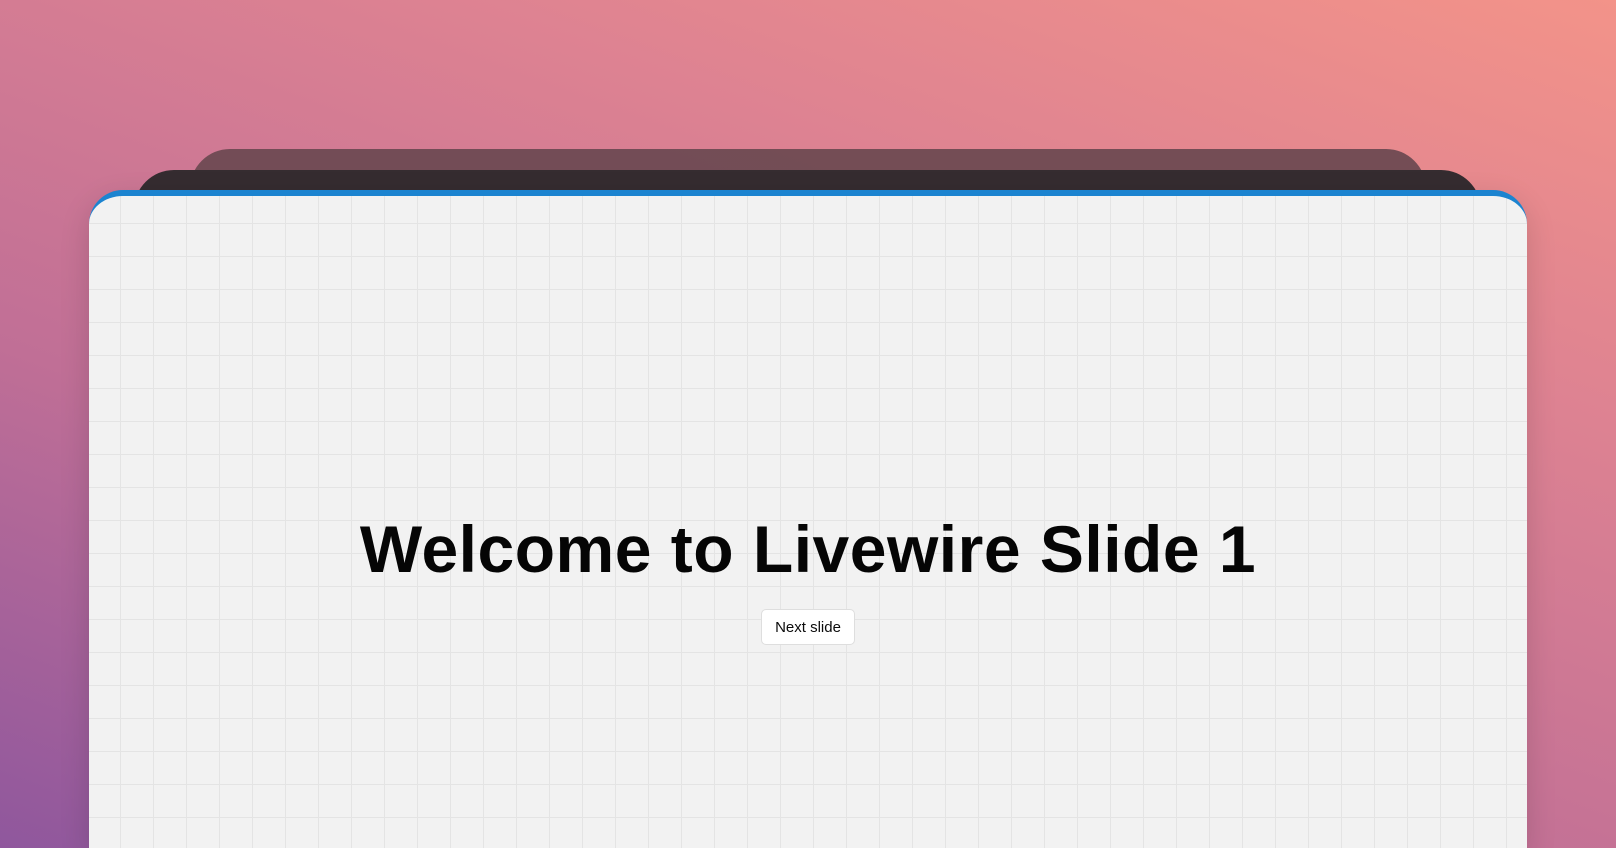 The image size is (1616, 848). Describe the element at coordinates (808, 627) in the screenshot. I see `next-slide-button: Next slide` at that location.